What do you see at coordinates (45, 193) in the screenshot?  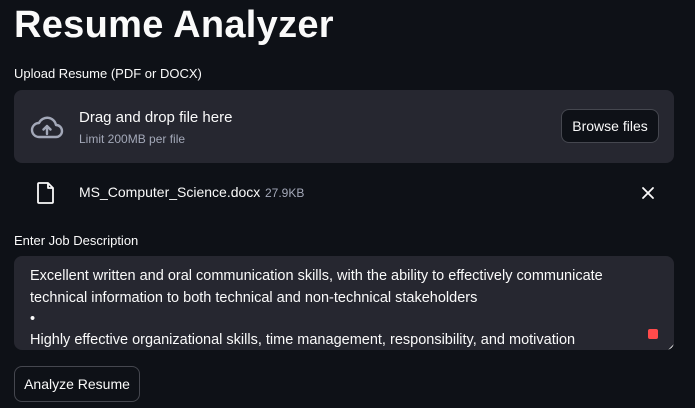 I see `file-icon` at bounding box center [45, 193].